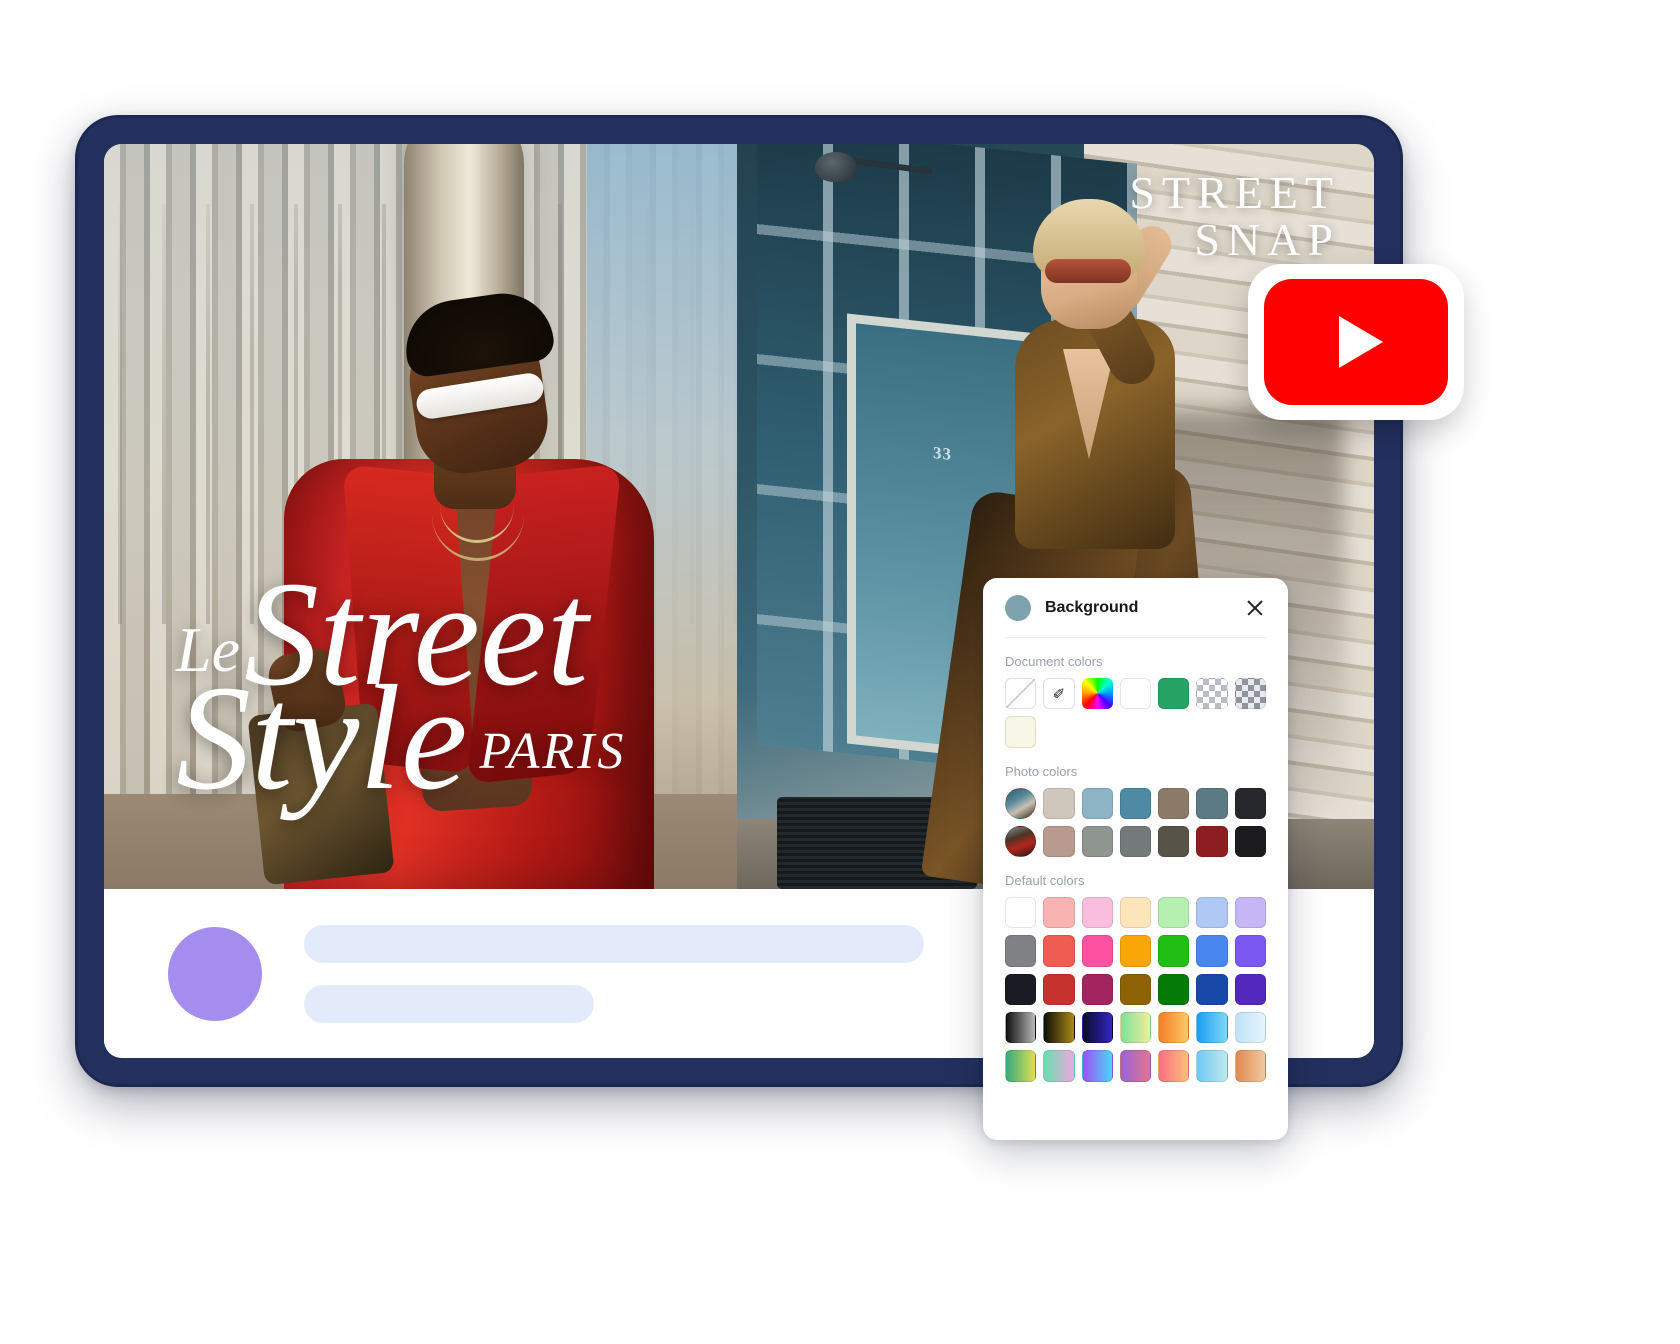  Describe the element at coordinates (1212, 803) in the screenshot. I see `color-swatch-slate-teal` at that location.